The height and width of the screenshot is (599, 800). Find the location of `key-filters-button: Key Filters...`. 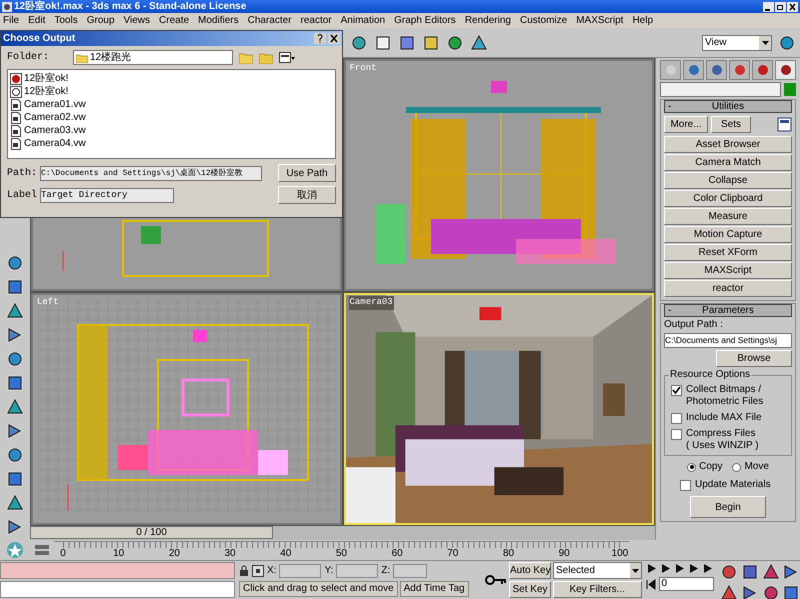

key-filters-button: Key Filters... is located at coordinates (597, 589).